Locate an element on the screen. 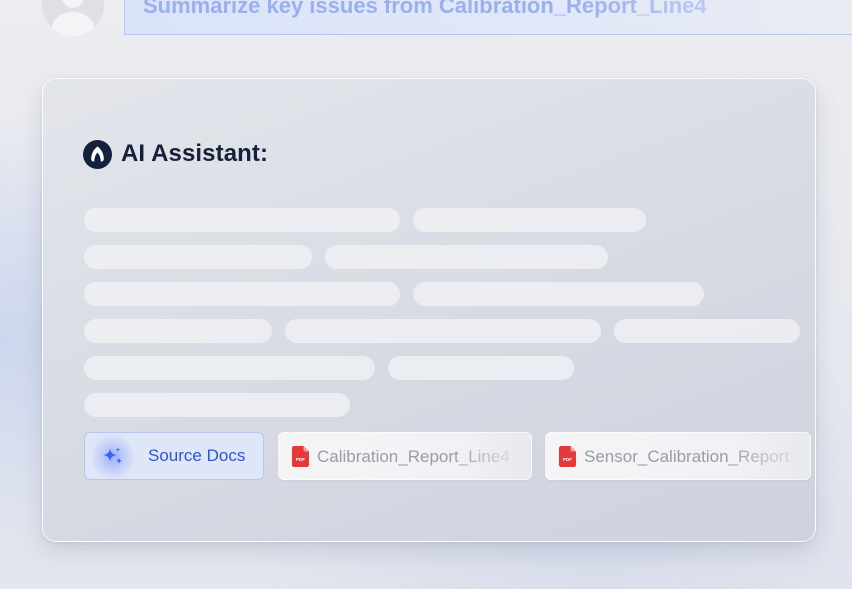 Image resolution: width=852 pixels, height=589 pixels. source-file-chip: PDF Calibration_Report_Line4 is located at coordinates (405, 456).